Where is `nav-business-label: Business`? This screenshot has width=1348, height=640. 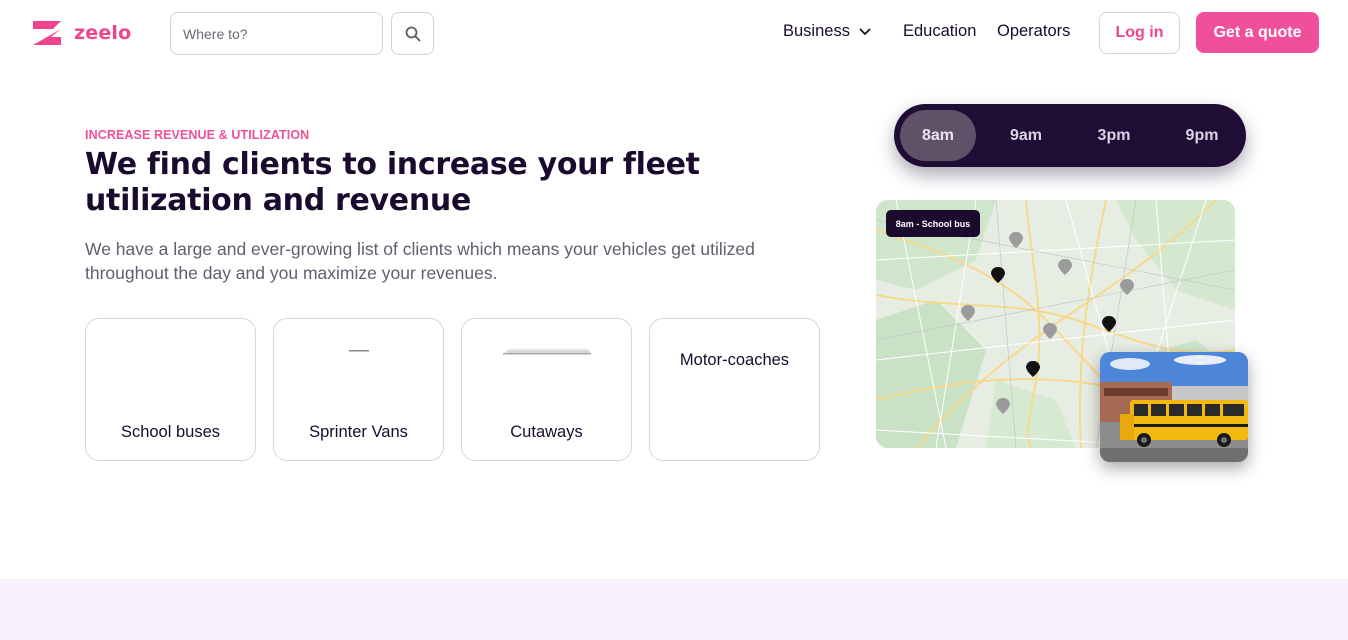
nav-business-label: Business is located at coordinates (816, 31).